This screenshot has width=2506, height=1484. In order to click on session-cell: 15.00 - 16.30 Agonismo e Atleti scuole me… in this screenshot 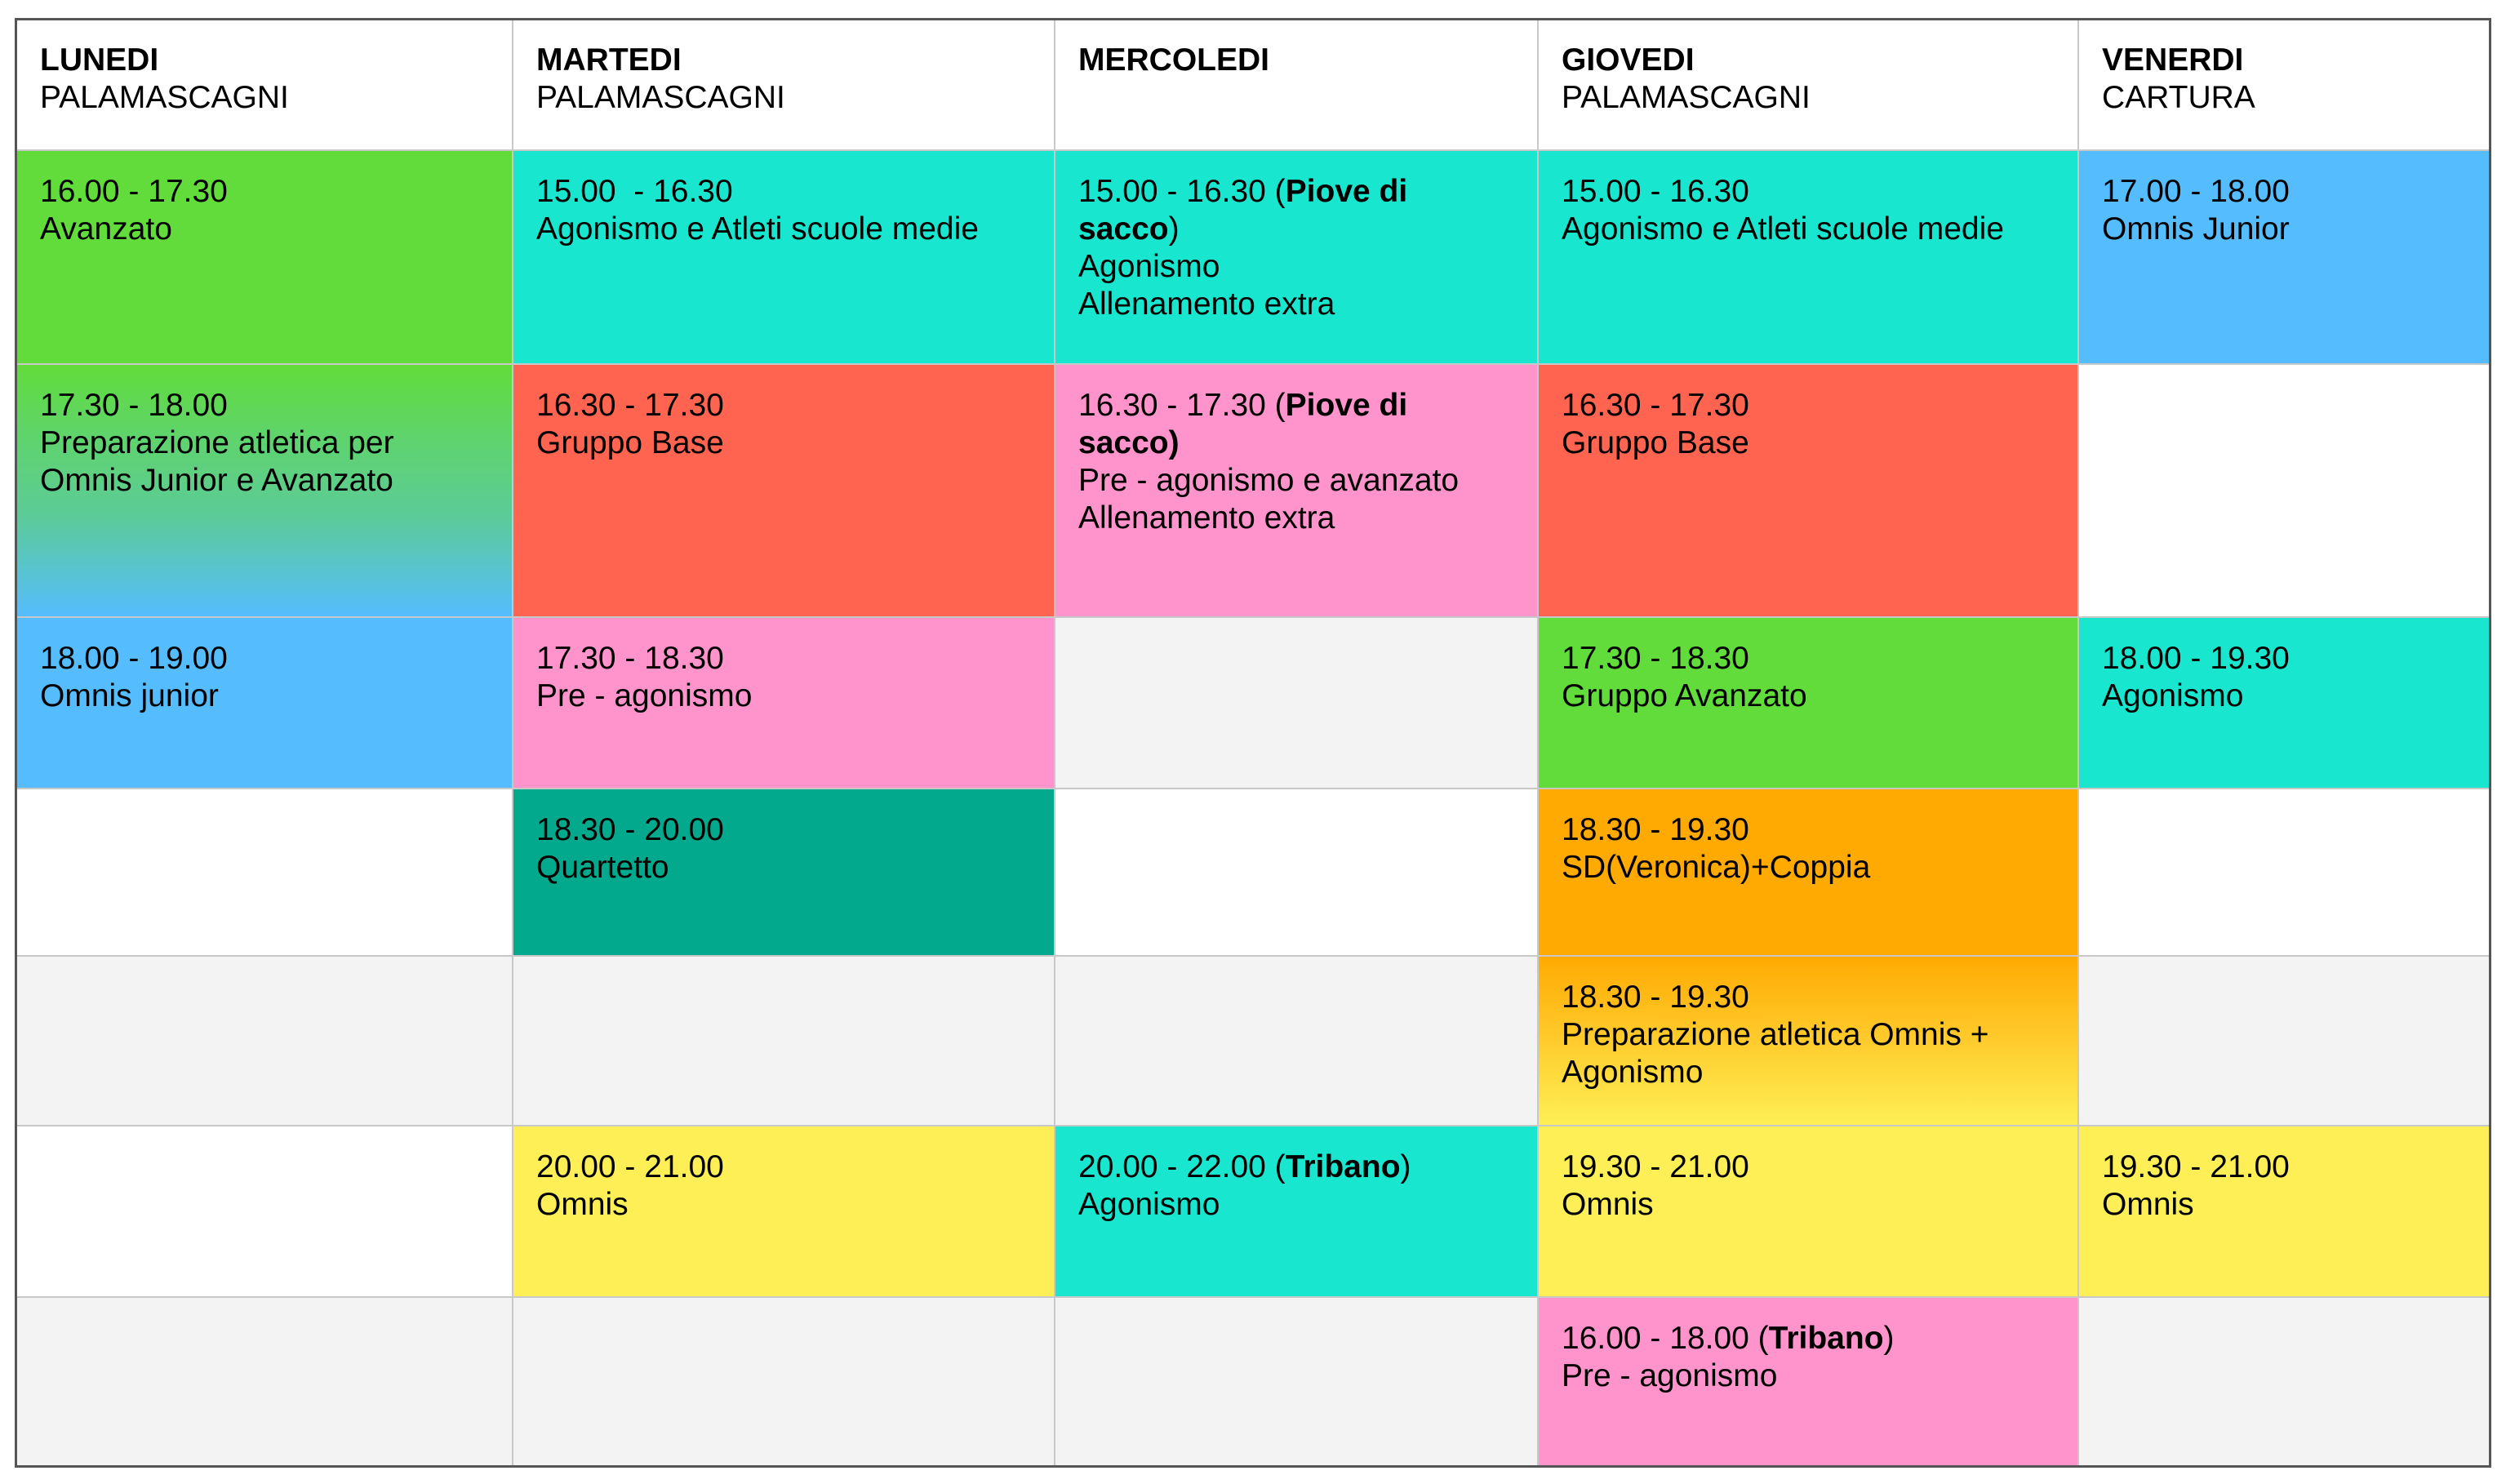, I will do `click(784, 258)`.